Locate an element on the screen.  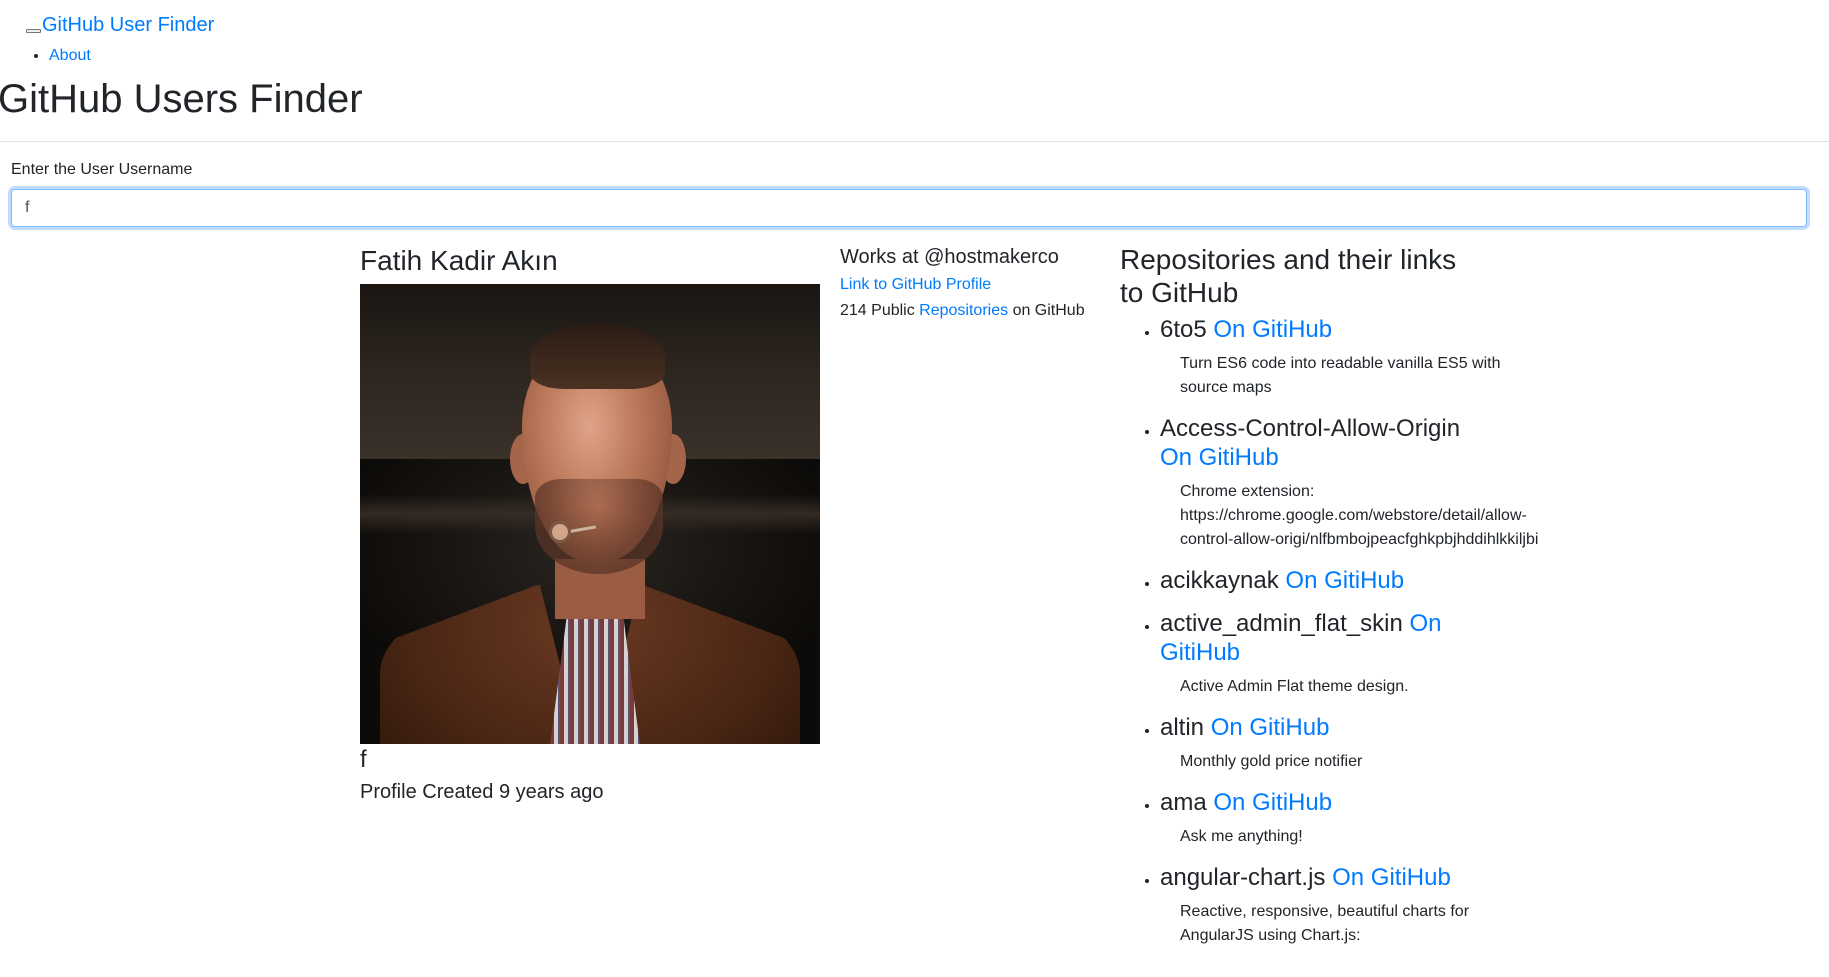
repo-name: 6to5 is located at coordinates (1183, 329).